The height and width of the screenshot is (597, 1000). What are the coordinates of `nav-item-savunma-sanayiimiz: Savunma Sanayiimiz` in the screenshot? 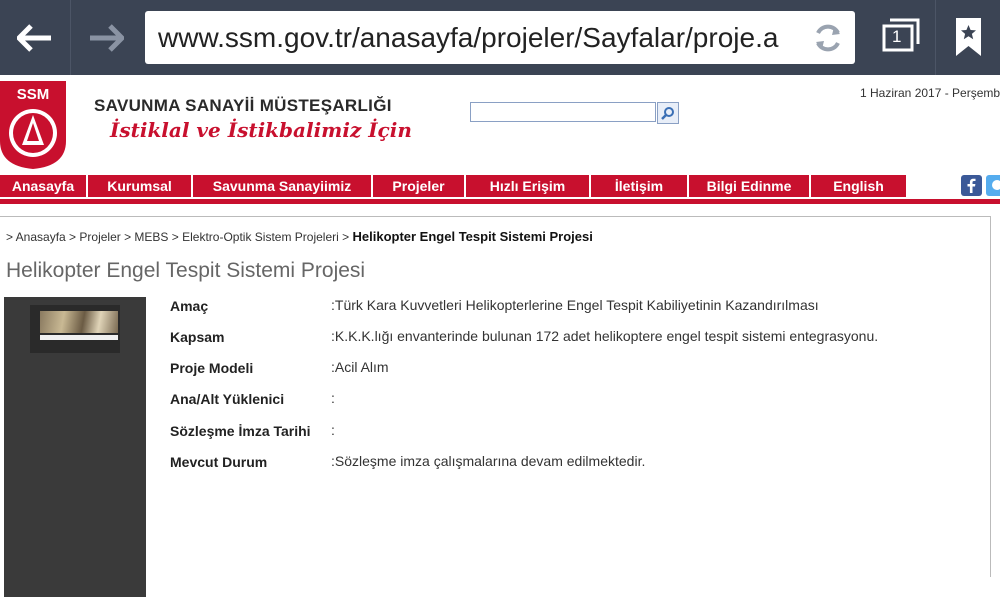 It's located at (282, 186).